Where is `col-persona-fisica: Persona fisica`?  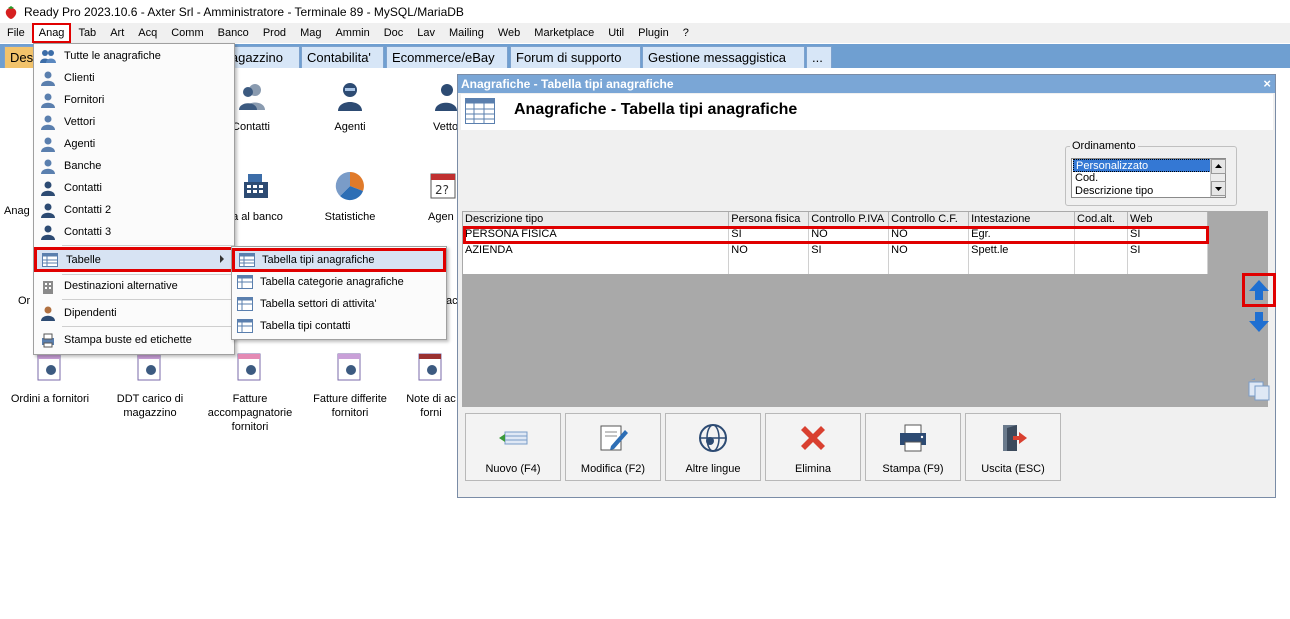 col-persona-fisica: Persona fisica is located at coordinates (769, 219).